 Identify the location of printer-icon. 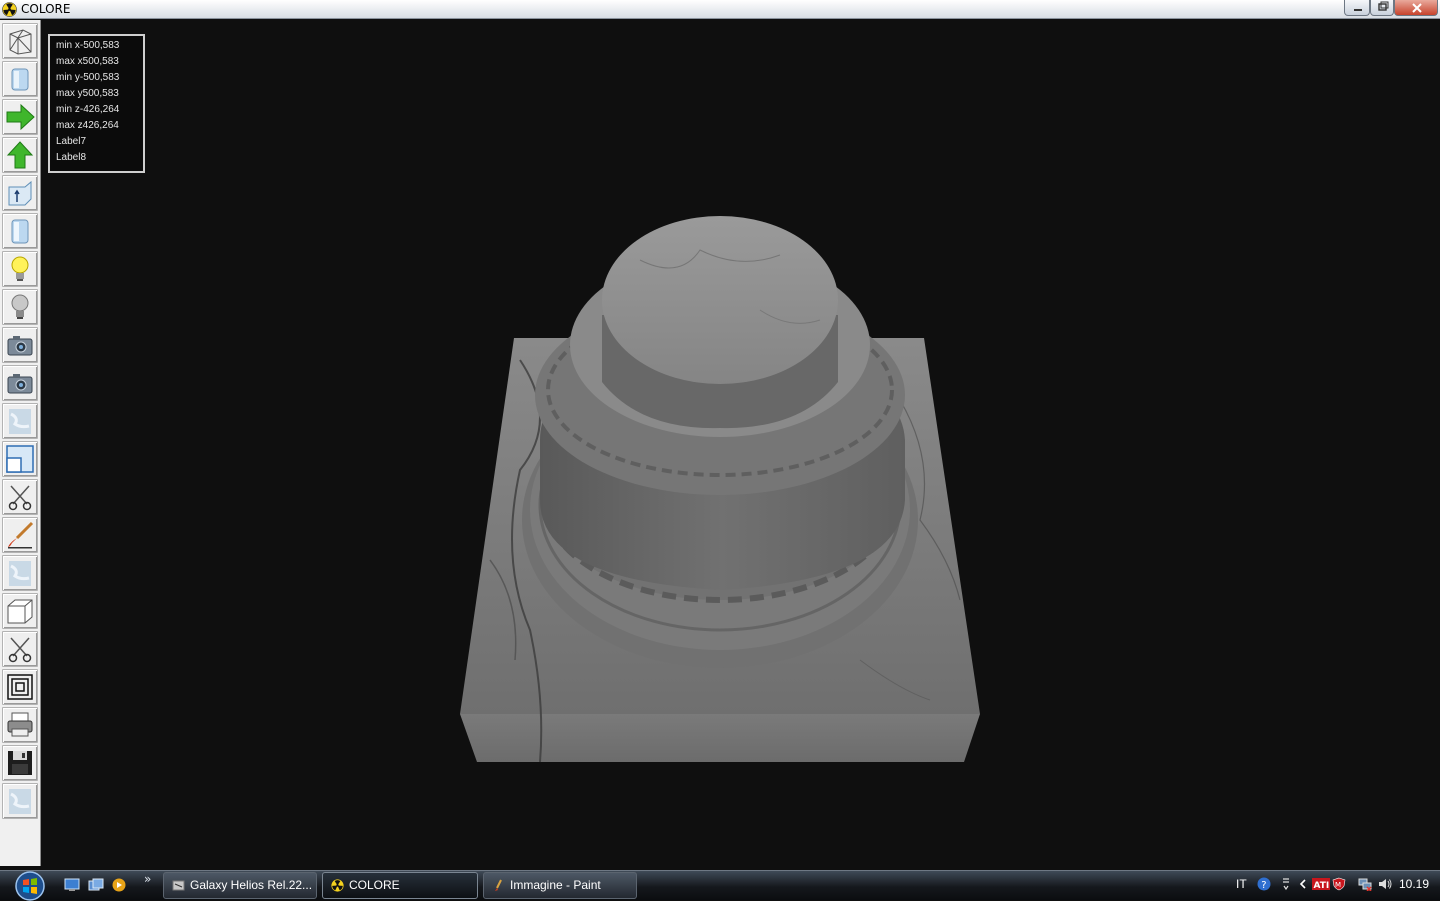
(20, 724).